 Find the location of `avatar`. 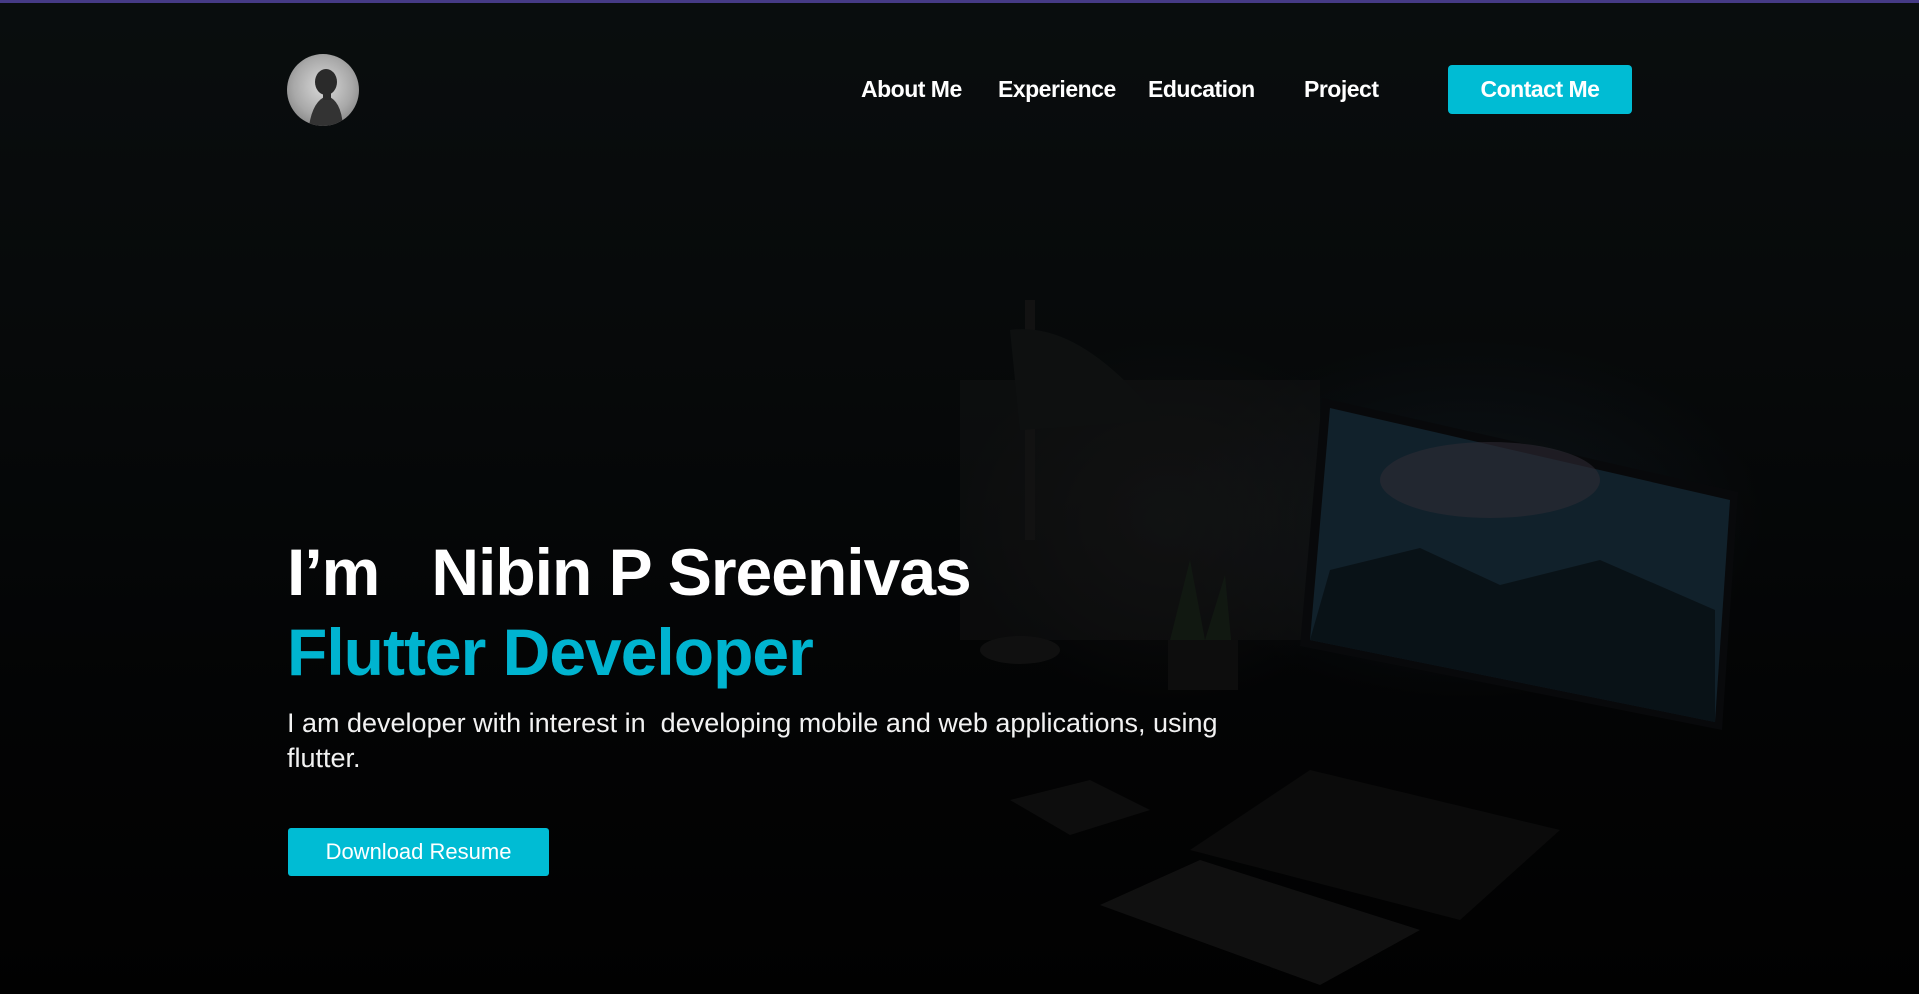

avatar is located at coordinates (323, 90).